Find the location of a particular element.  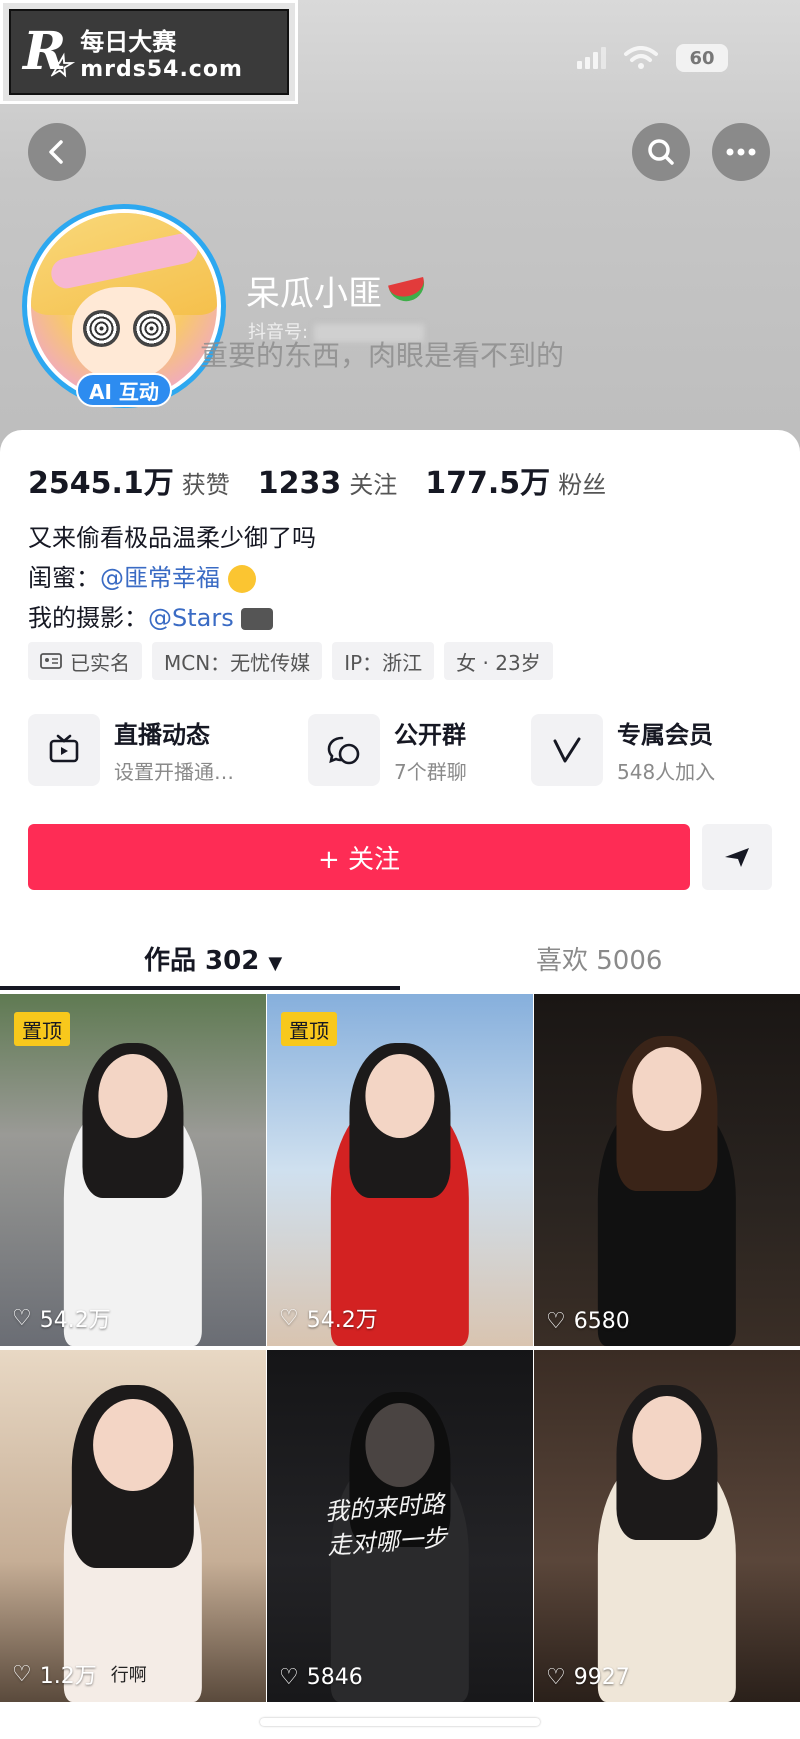

profile-features: 直播动态 设置开播通… 公开群 7个群聊 专属会员 548人加入 is located at coordinates (400, 750).